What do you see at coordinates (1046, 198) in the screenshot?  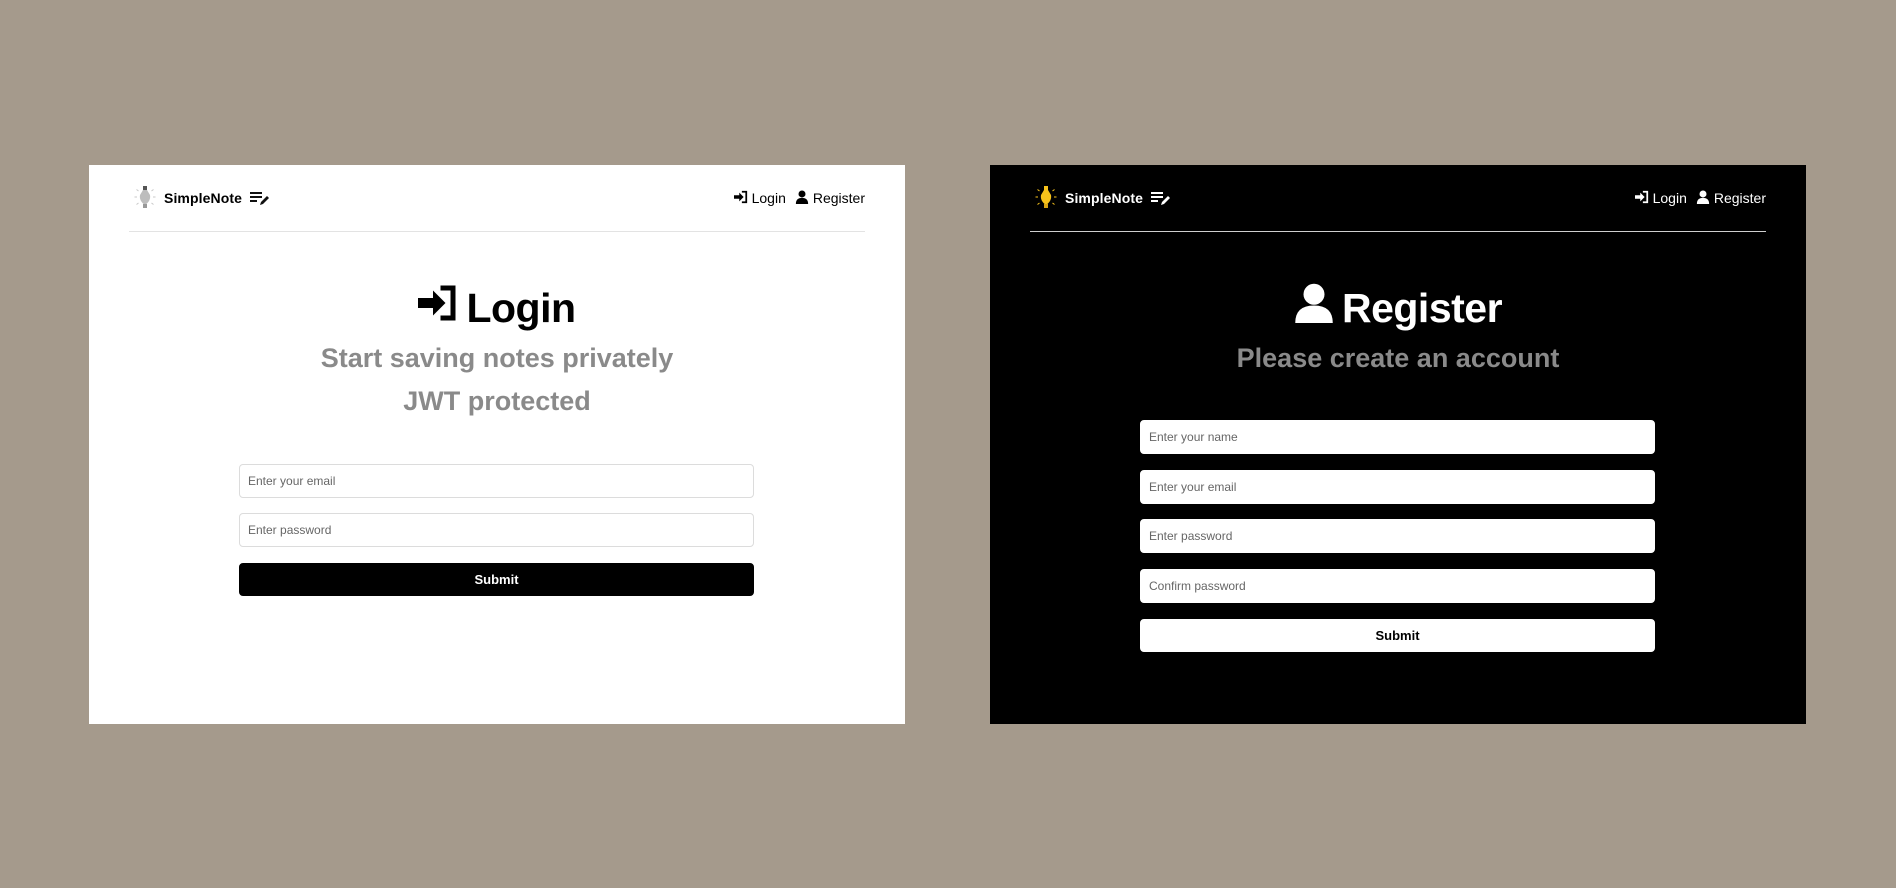 I see `lightbulb-on-icon` at bounding box center [1046, 198].